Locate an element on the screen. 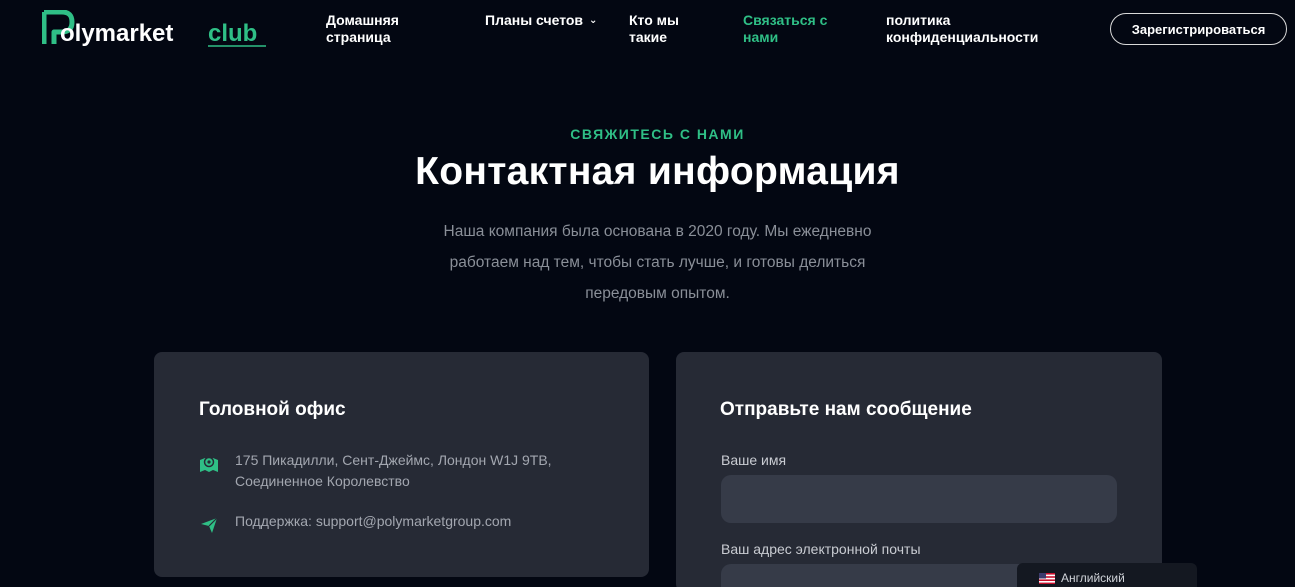 Image resolution: width=1295 pixels, height=587 pixels. office-support: Поддержка: support@polymarketgroup.com is located at coordinates (355, 523).